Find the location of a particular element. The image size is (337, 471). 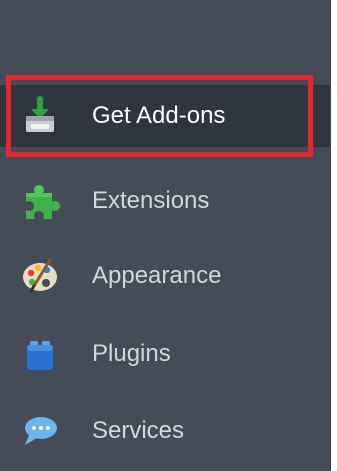

sidebar-item-label: Get Add-ons is located at coordinates (159, 115).